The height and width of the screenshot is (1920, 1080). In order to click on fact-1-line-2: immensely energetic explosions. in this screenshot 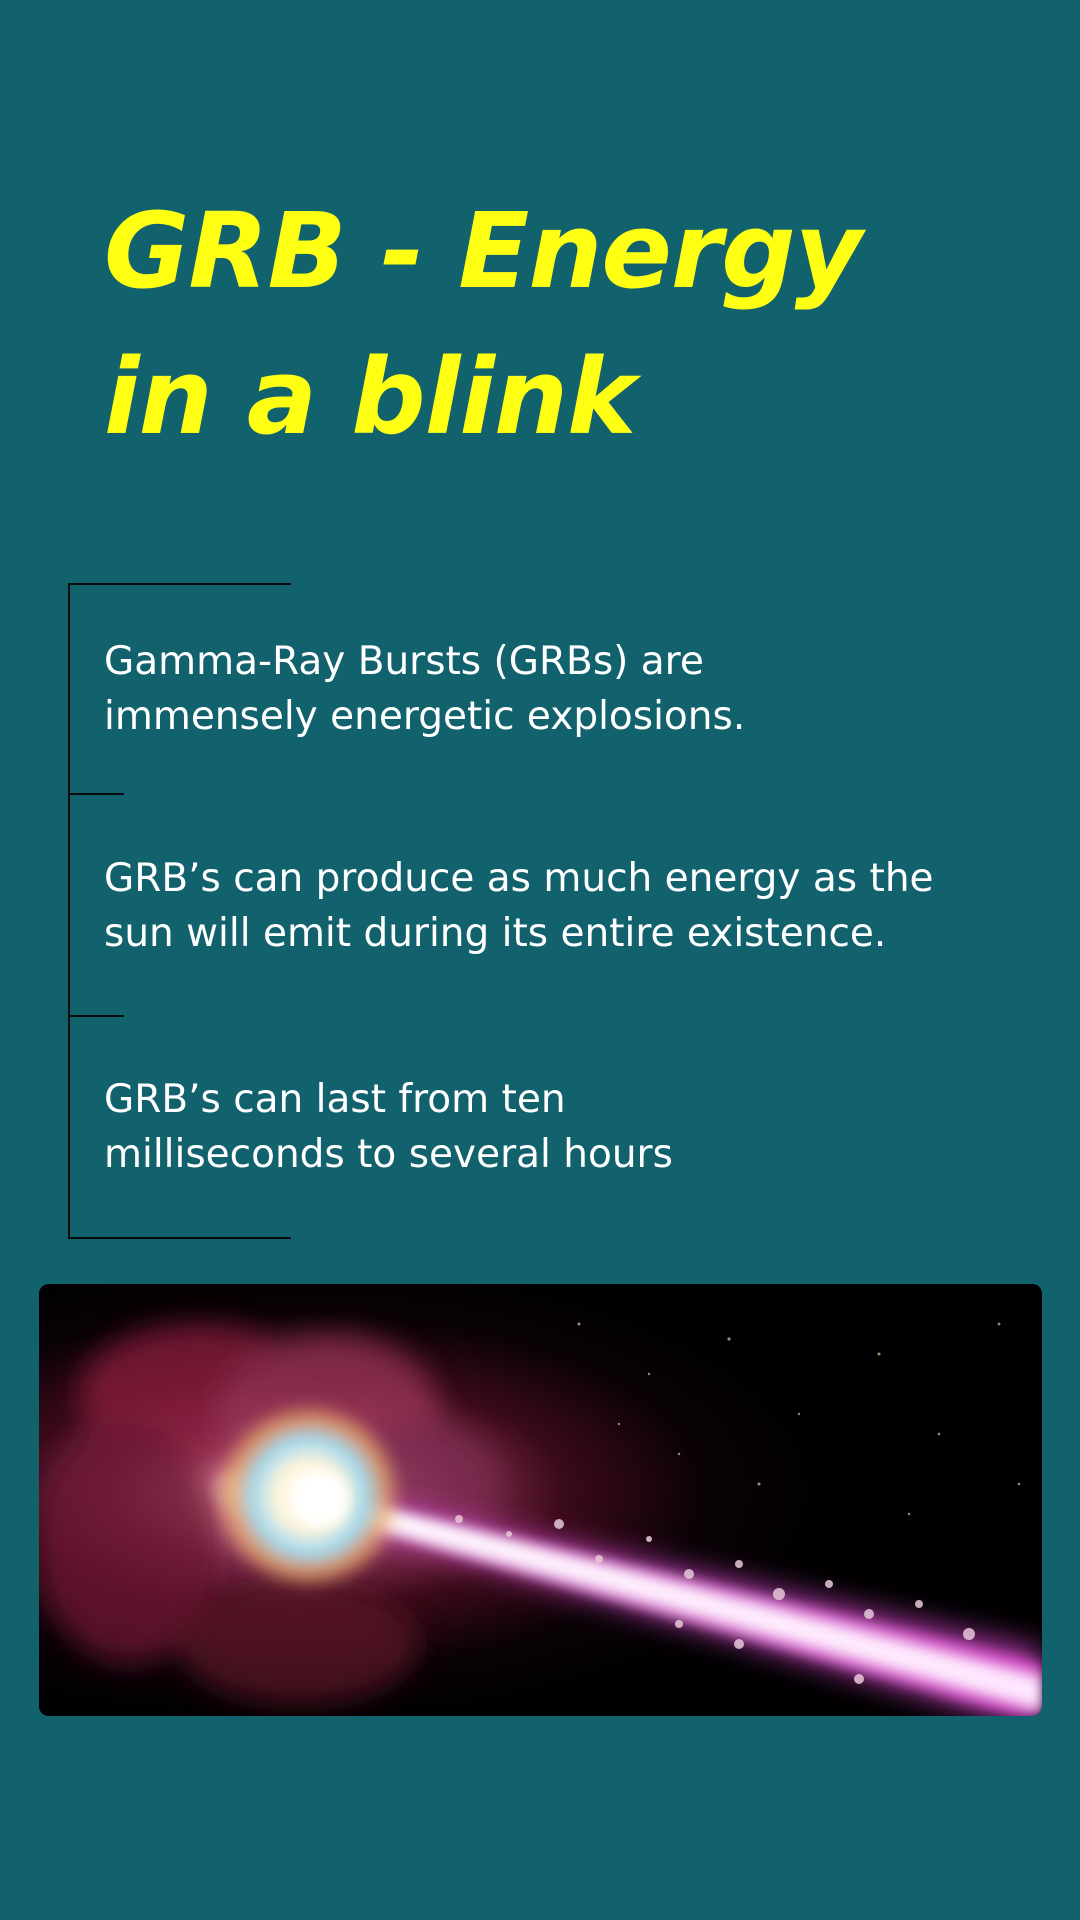, I will do `click(425, 716)`.